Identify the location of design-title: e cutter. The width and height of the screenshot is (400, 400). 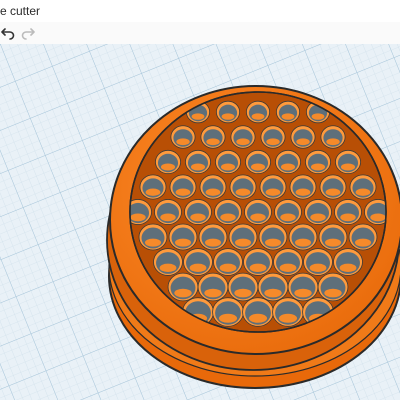
(20, 11).